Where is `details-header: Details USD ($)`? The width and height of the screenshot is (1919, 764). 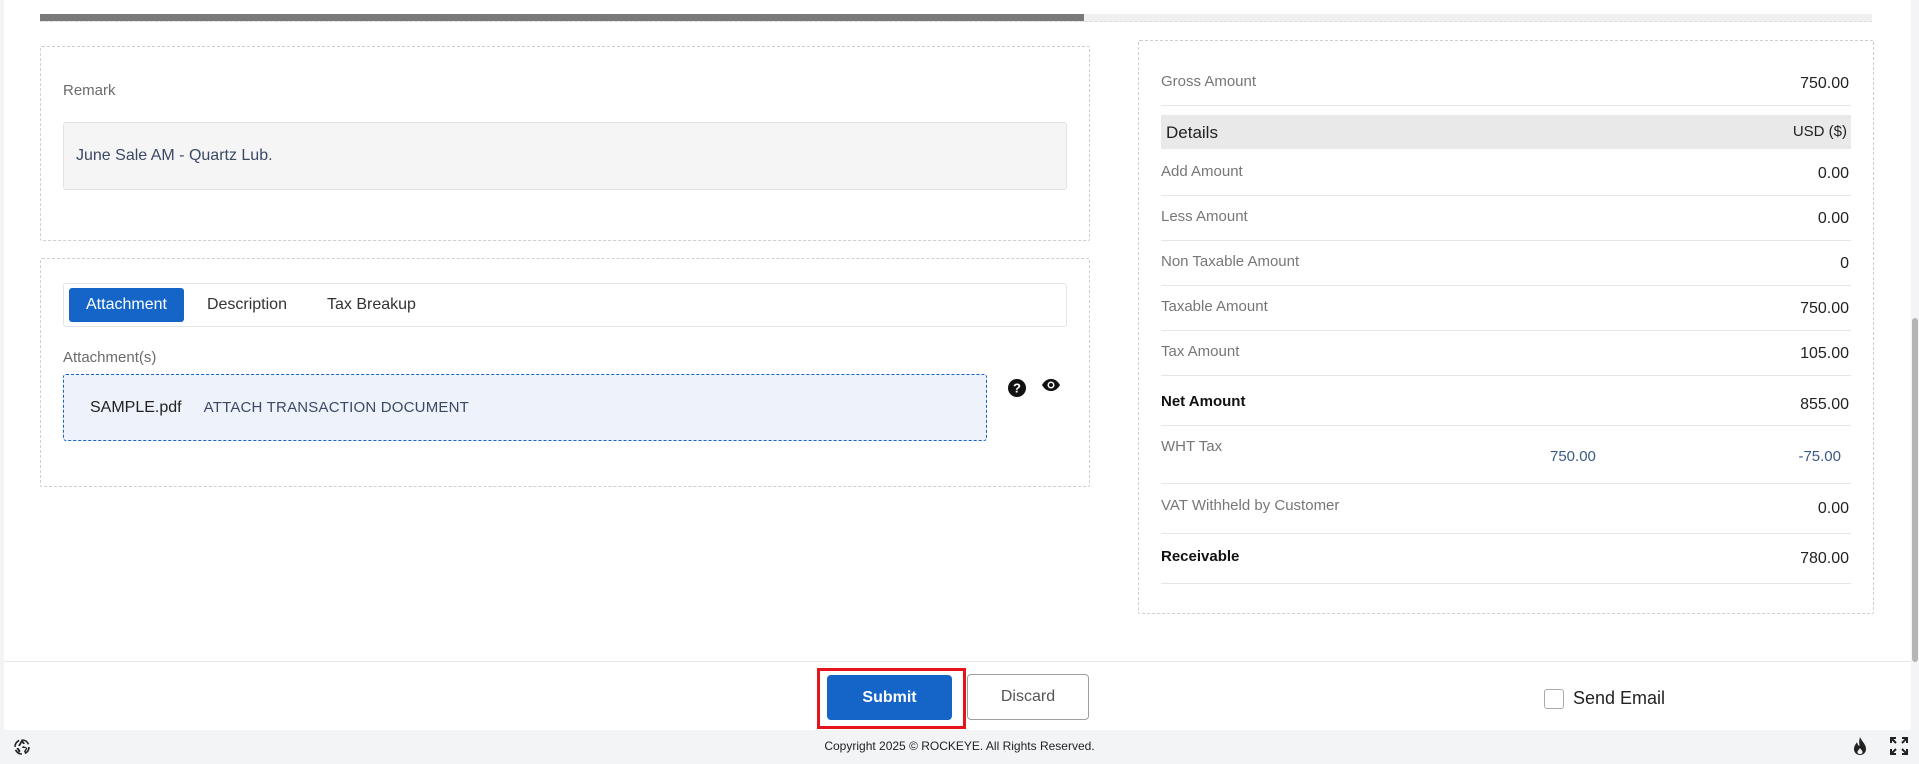
details-header: Details USD ($) is located at coordinates (1506, 132).